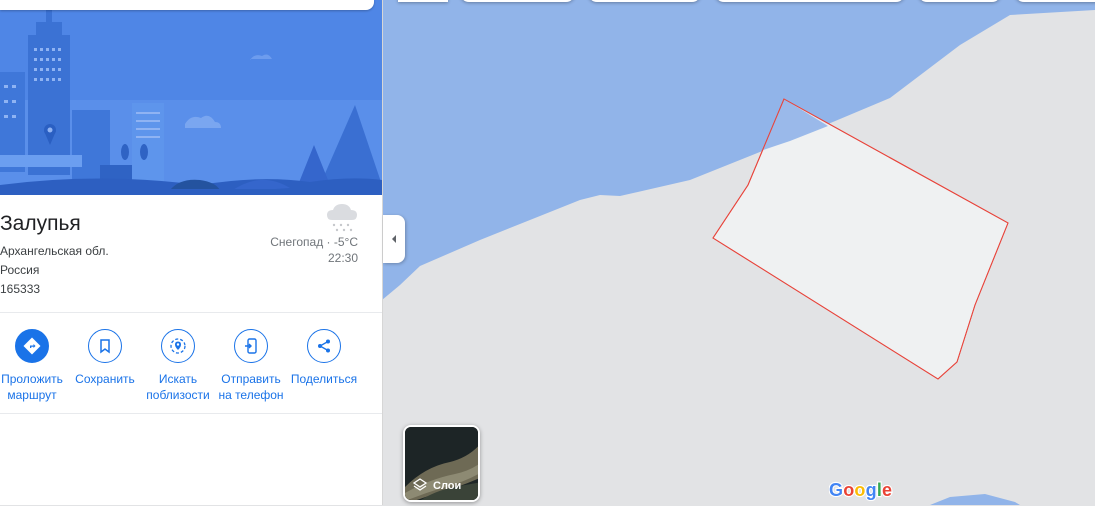 This screenshot has height=506, width=1095. What do you see at coordinates (342, 258) in the screenshot?
I see `weather-time: 22:30` at bounding box center [342, 258].